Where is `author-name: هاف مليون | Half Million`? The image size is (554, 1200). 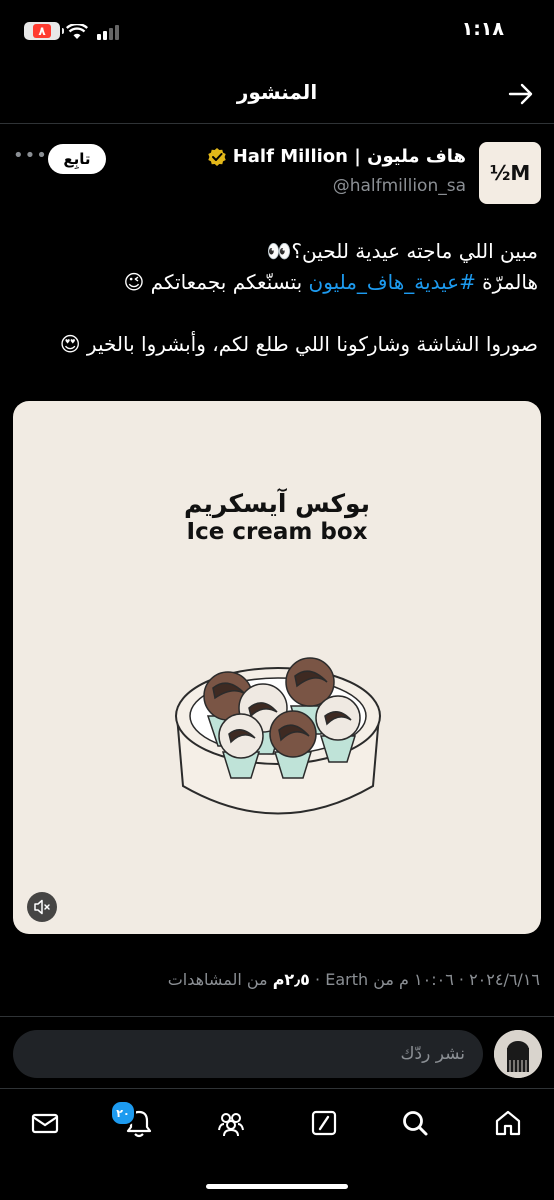 author-name: هاف مليون | Half Million is located at coordinates (336, 156).